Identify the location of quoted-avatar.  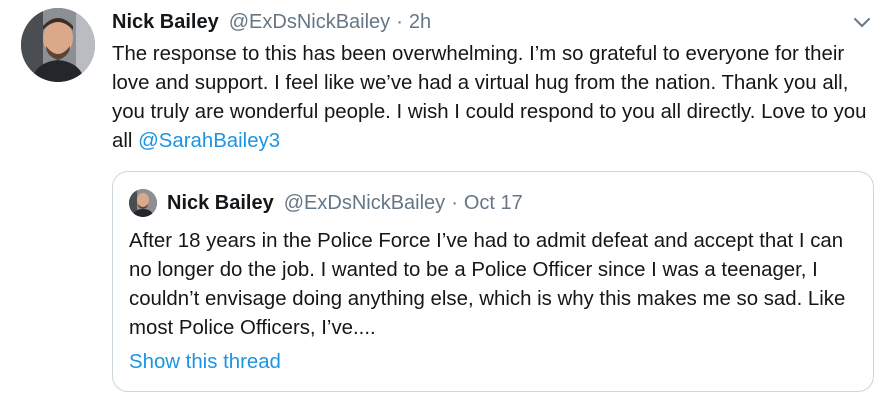
(143, 203).